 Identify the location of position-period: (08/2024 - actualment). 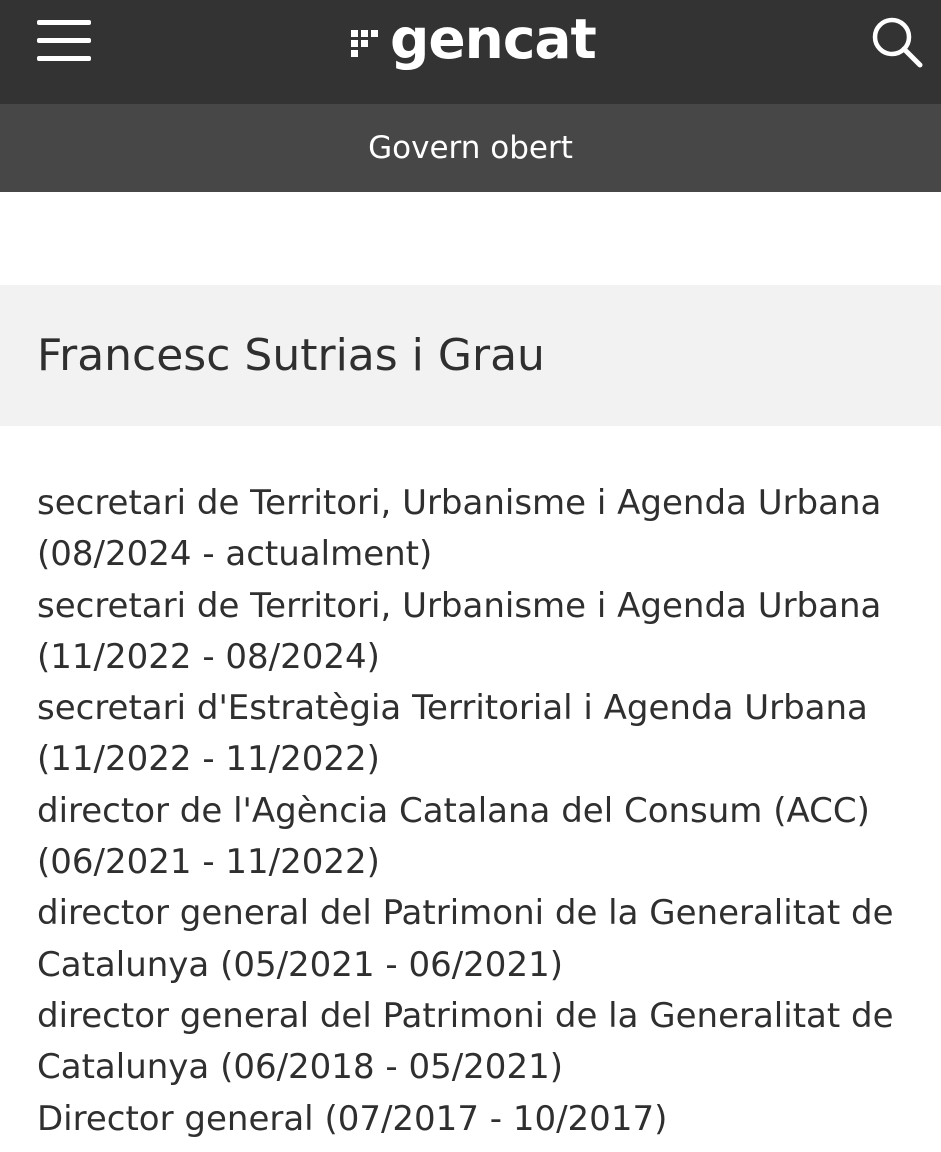
(235, 554).